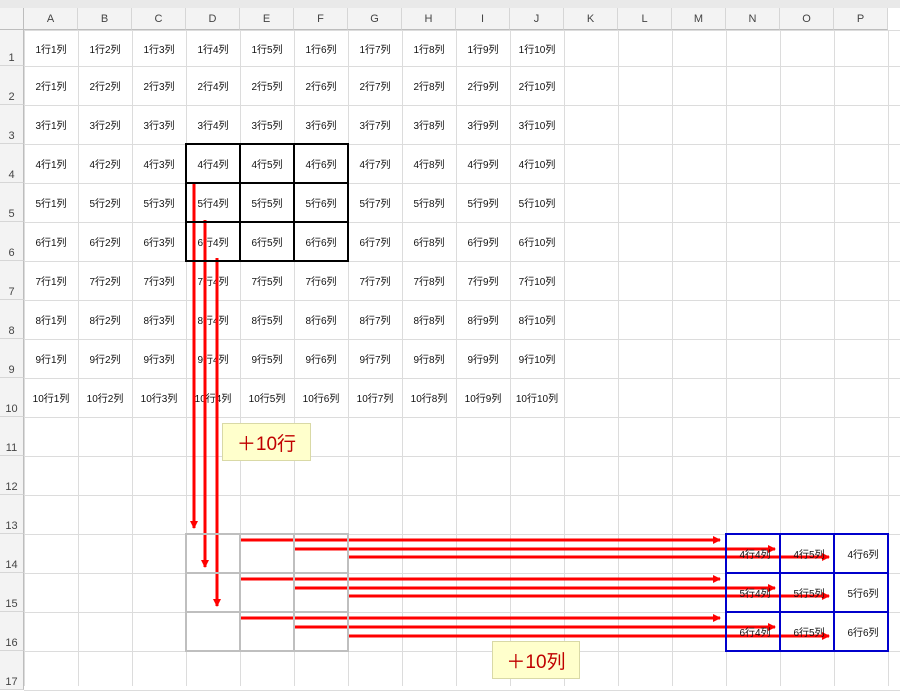 The image size is (900, 691). I want to click on target-cell-n14: 4行4列, so click(755, 553).